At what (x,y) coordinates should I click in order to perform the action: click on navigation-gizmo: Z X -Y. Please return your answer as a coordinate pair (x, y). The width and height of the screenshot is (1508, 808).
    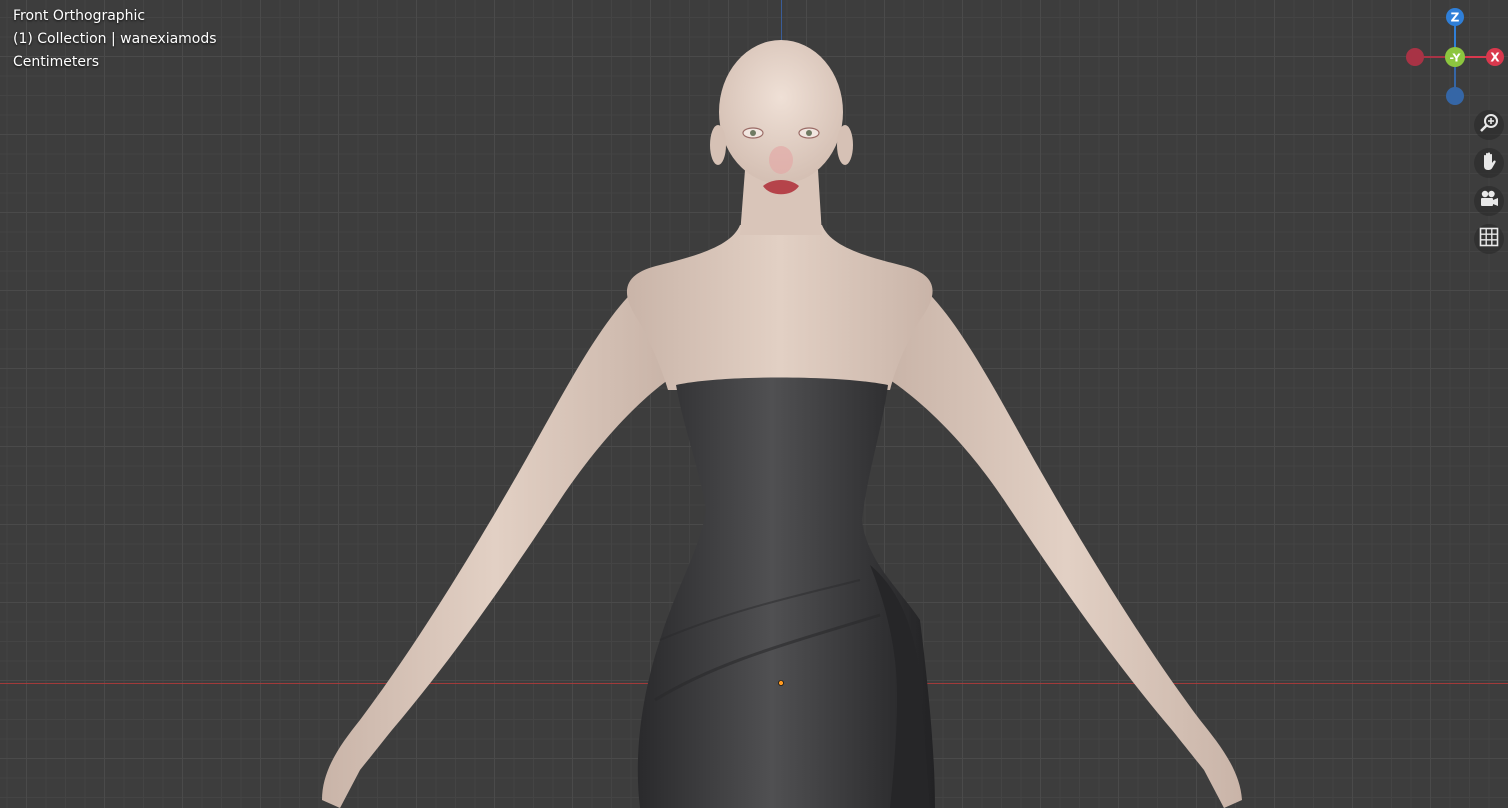
    Looking at the image, I should click on (1454, 58).